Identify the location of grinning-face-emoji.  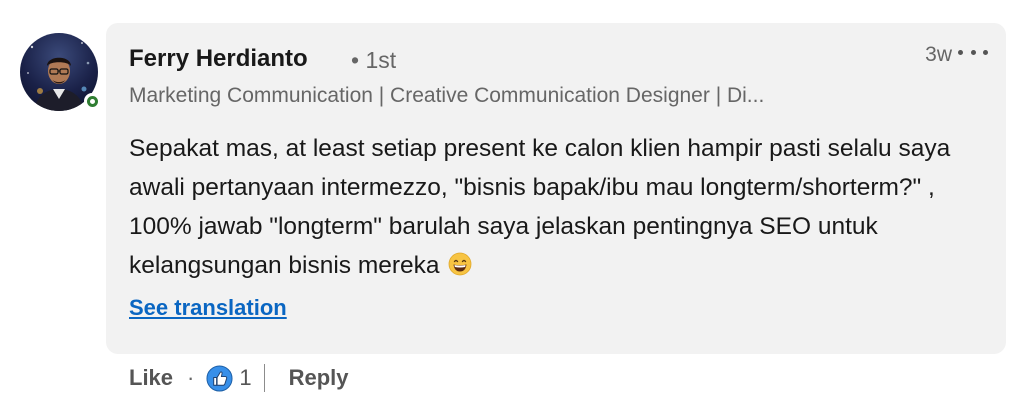
(460, 264).